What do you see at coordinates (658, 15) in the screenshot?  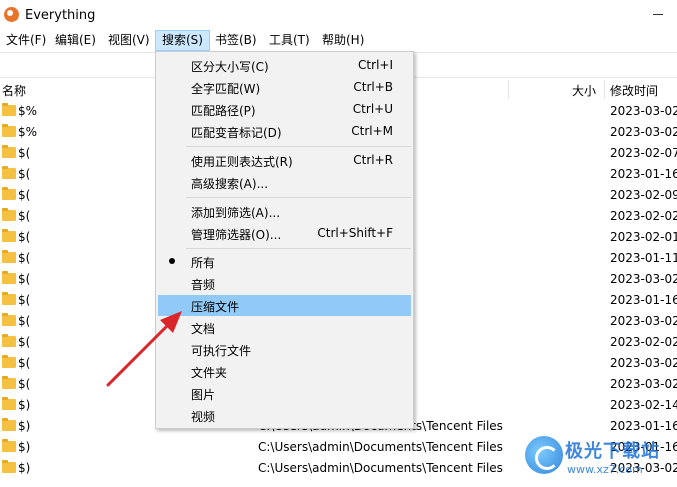 I see `minimize-button` at bounding box center [658, 15].